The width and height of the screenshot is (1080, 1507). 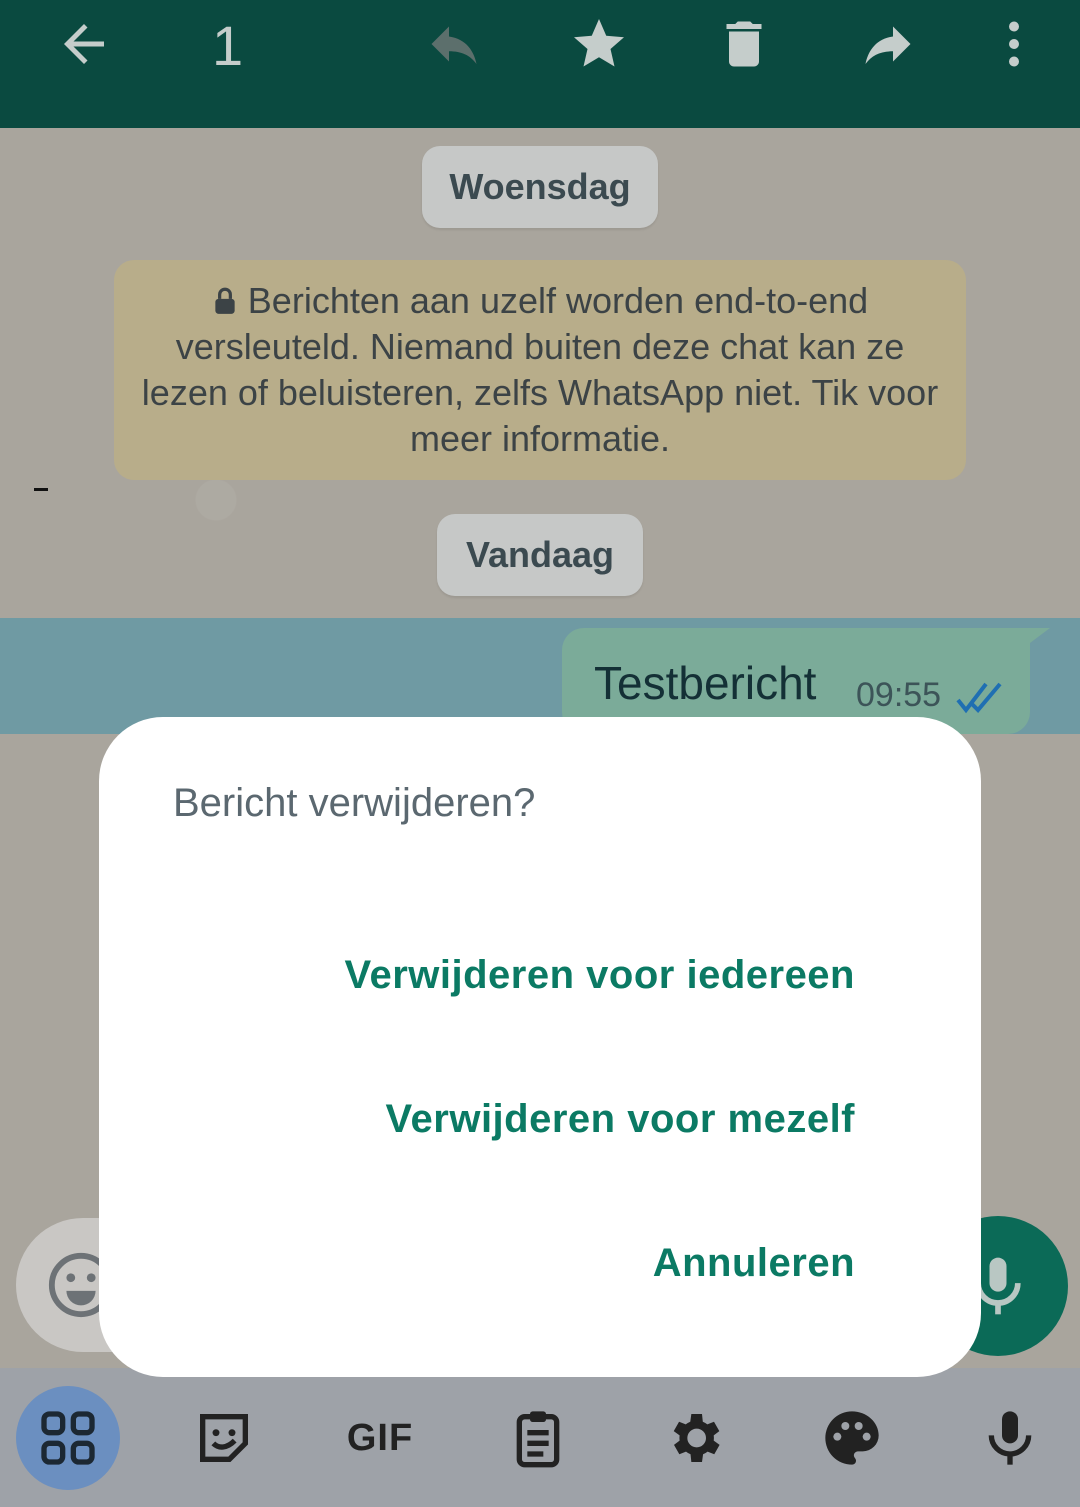 What do you see at coordinates (224, 1438) in the screenshot?
I see `sticker-icon` at bounding box center [224, 1438].